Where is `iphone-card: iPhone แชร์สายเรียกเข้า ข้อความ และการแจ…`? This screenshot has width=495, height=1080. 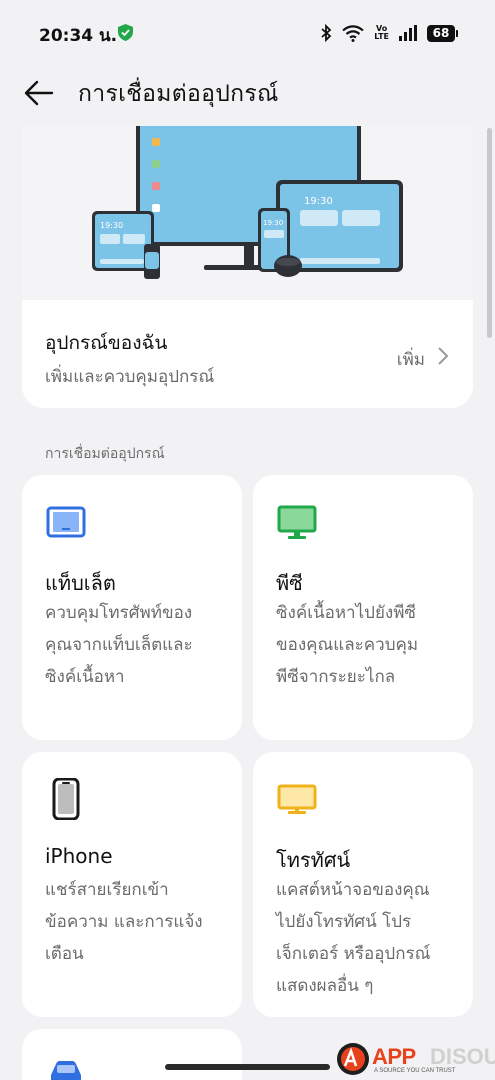 iphone-card: iPhone แชร์สายเรียกเข้า ข้อความ และการแจ… is located at coordinates (132, 884).